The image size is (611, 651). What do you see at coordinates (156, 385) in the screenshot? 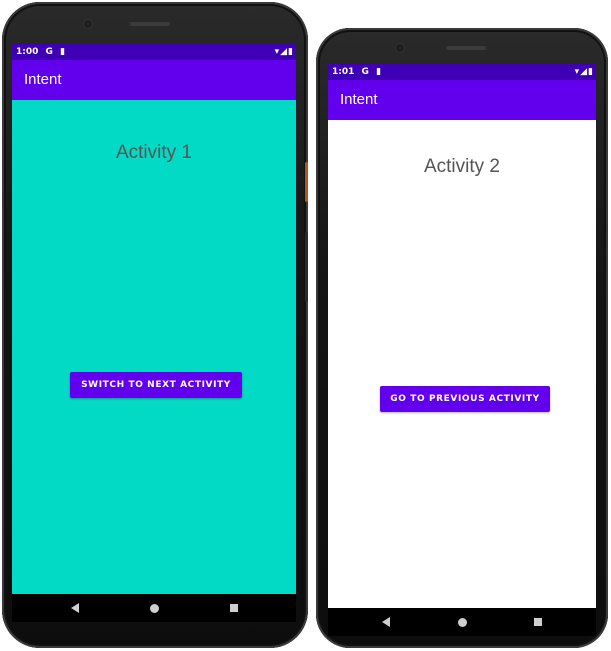
I see `switch-to-next-activity-button: SWITCH TO NEXT ACTIVITY` at bounding box center [156, 385].